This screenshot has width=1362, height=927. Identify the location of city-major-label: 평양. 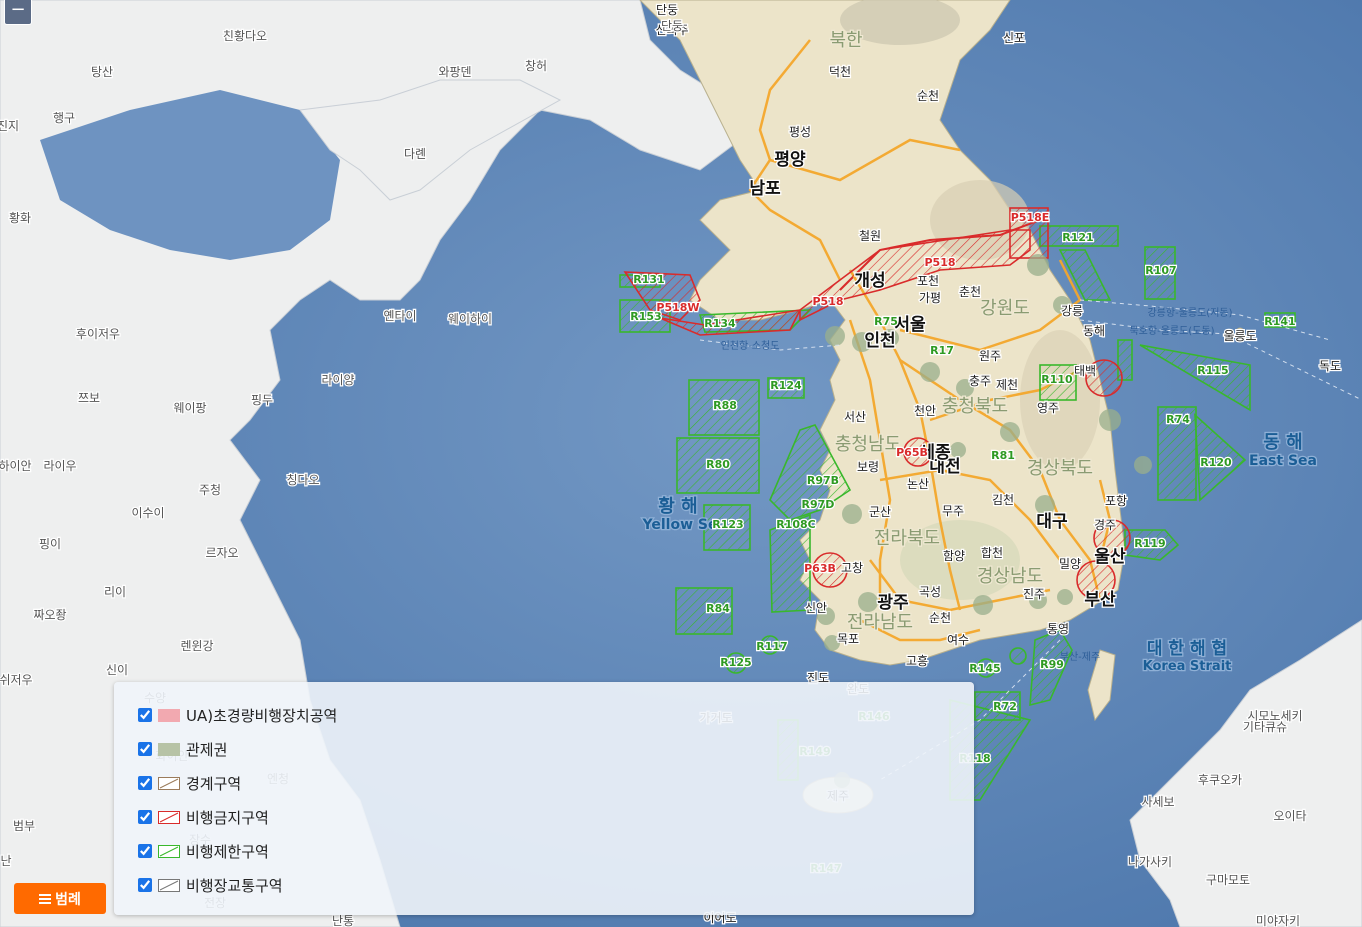
(790, 160).